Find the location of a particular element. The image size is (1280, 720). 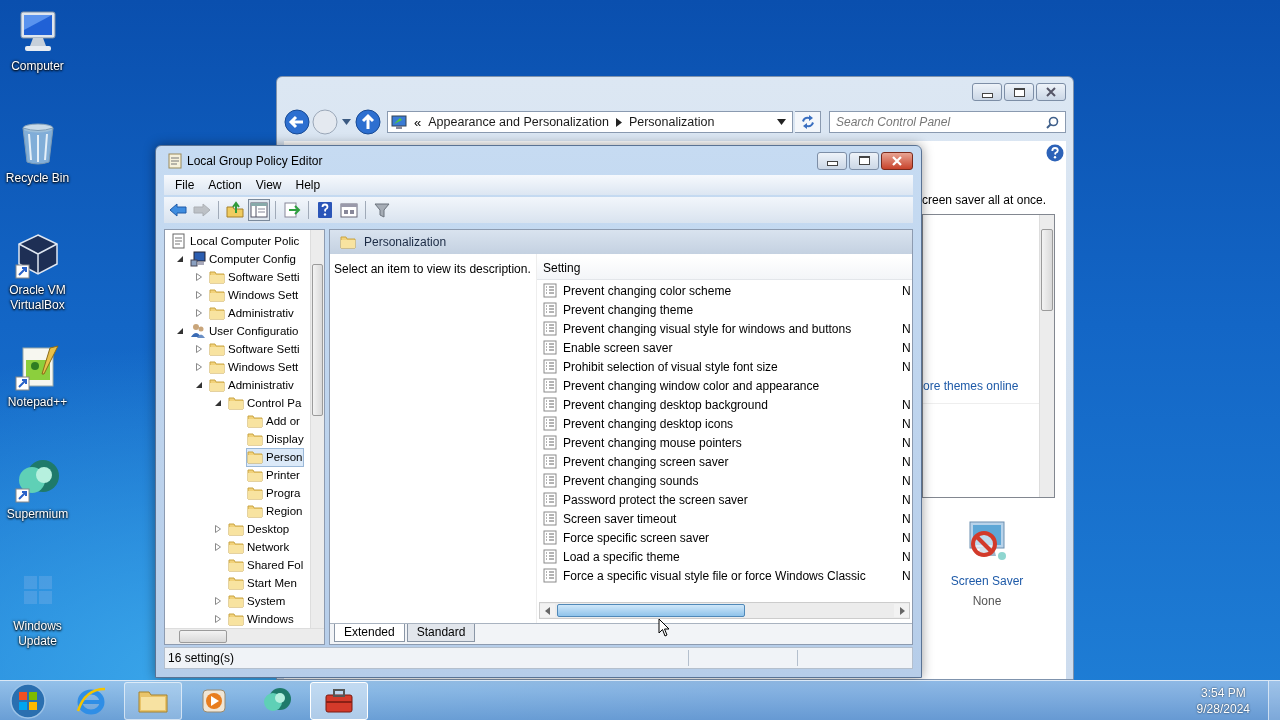

tree-item: Person is located at coordinates (275, 457).